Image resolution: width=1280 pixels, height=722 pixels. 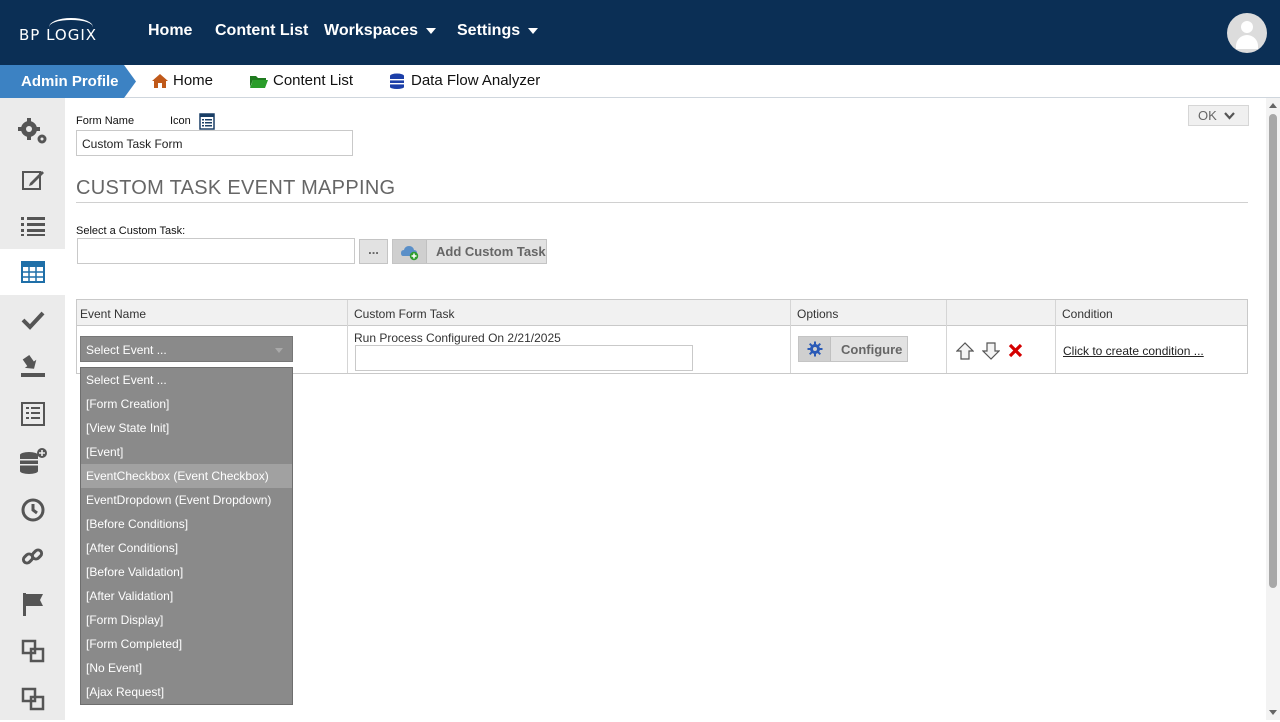 I want to click on breadcrumb-content-list-label: Content List, so click(x=313, y=80).